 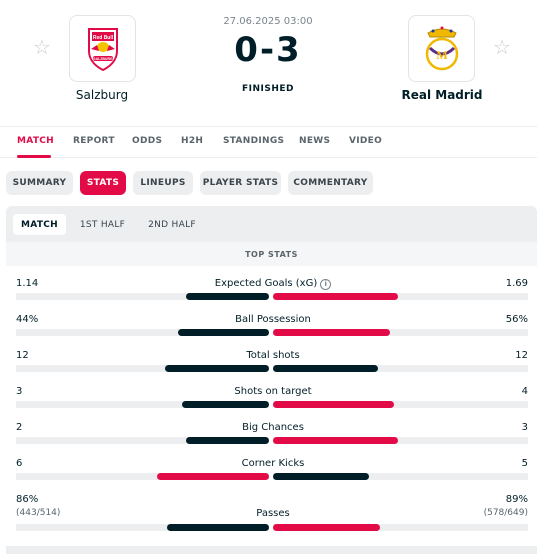 What do you see at coordinates (524, 427) in the screenshot?
I see `away-stat-value: 3` at bounding box center [524, 427].